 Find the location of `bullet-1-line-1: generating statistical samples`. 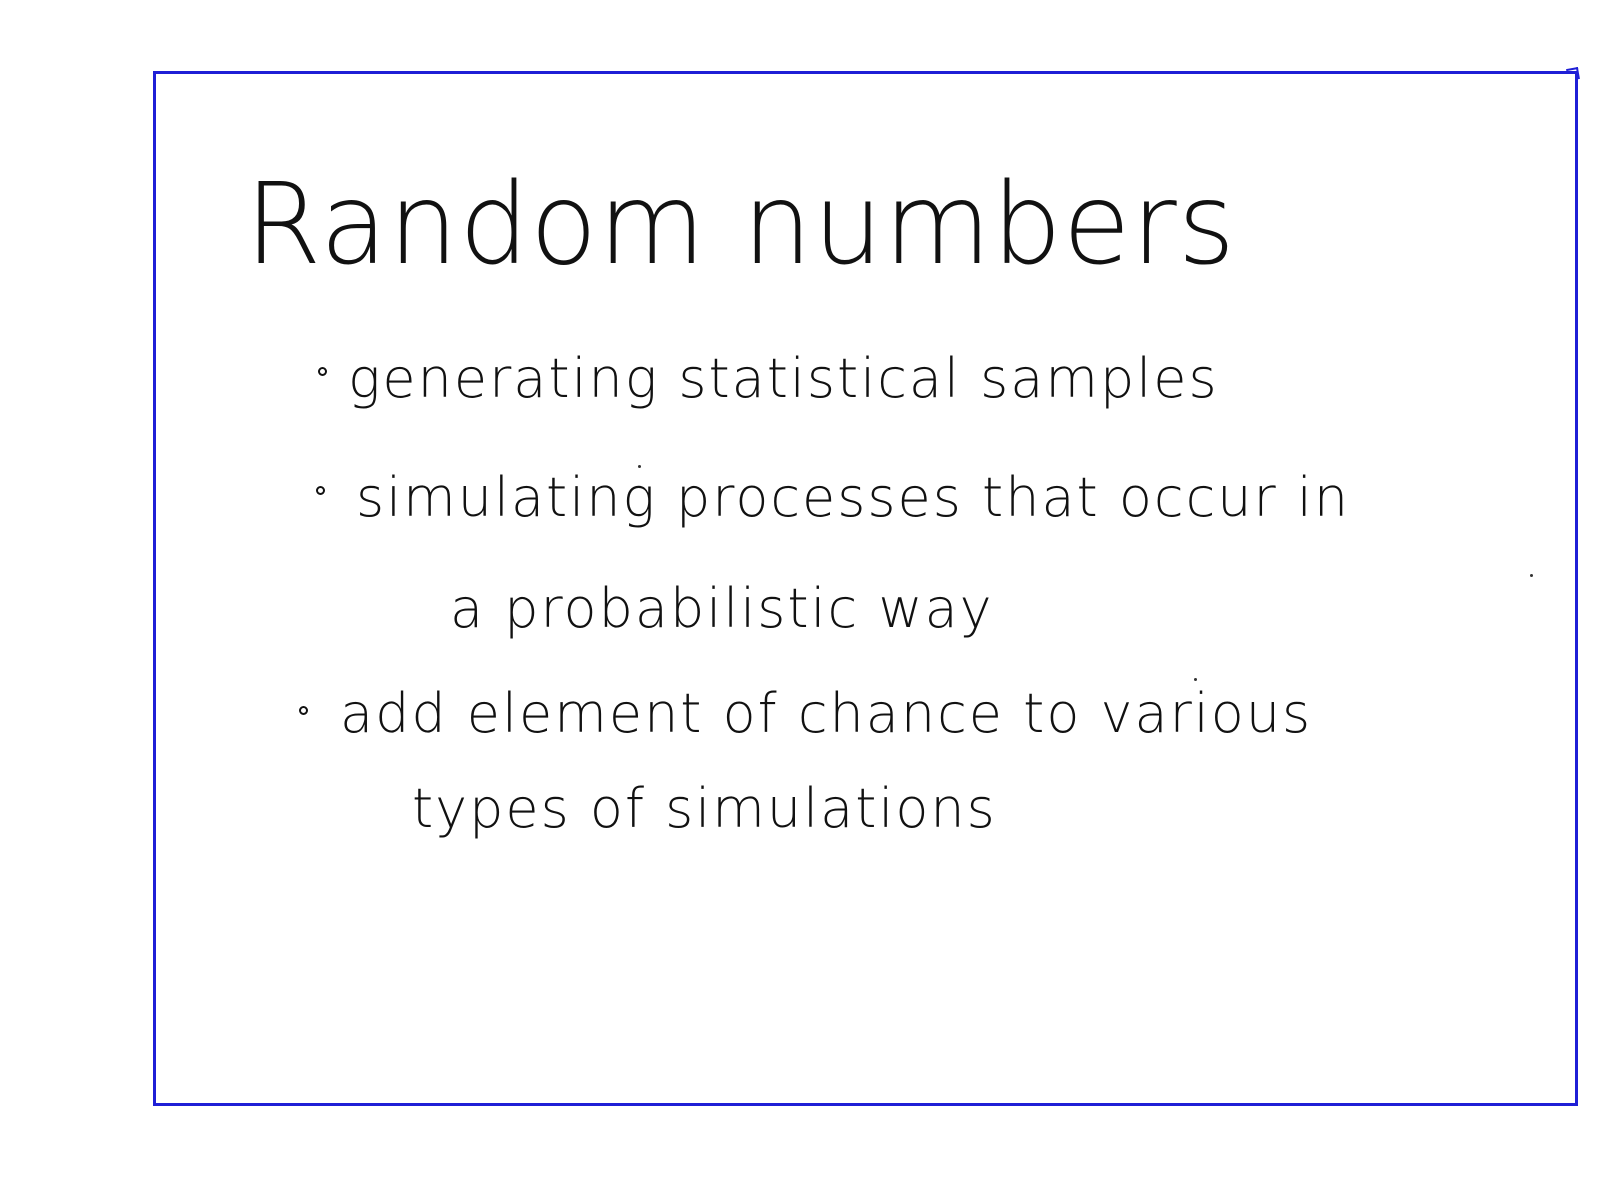

bullet-1-line-1: generating statistical samples is located at coordinates (783, 378).